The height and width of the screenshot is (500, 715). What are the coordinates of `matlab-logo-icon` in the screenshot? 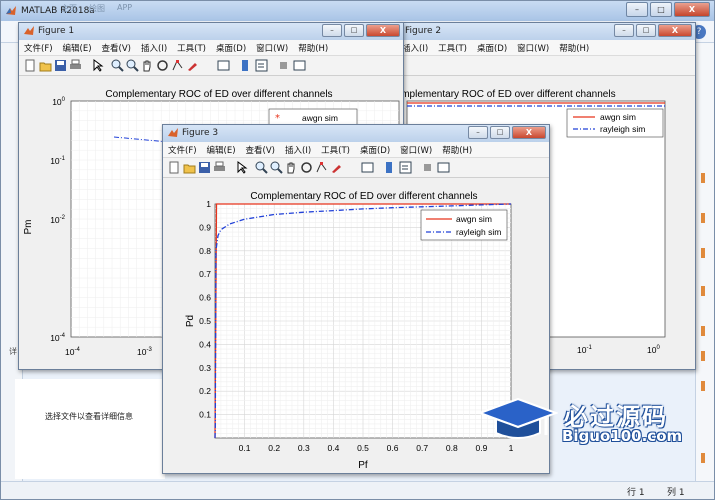 It's located at (11, 10).